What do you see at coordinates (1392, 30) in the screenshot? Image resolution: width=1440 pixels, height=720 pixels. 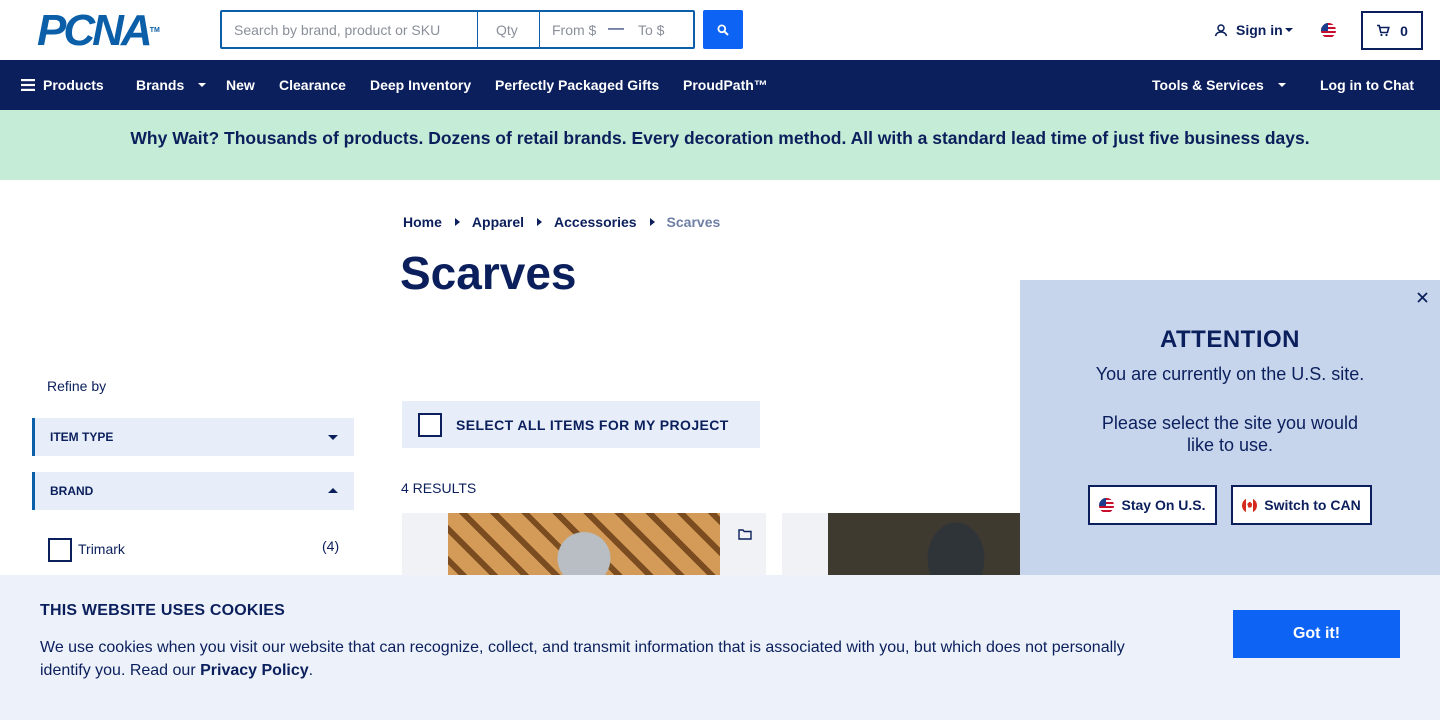 I see `cart-button: 0` at bounding box center [1392, 30].